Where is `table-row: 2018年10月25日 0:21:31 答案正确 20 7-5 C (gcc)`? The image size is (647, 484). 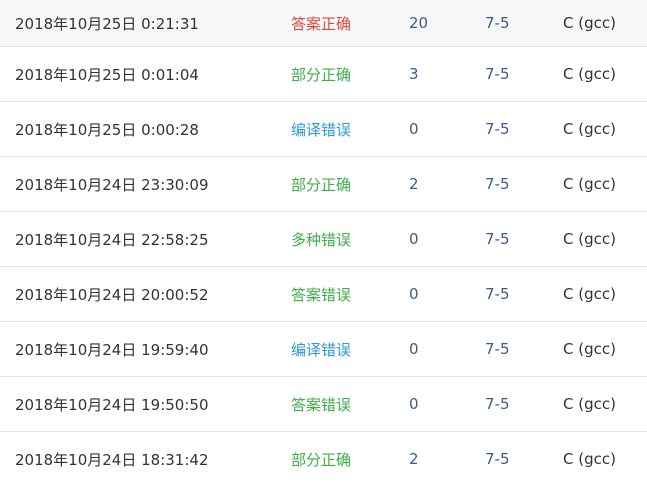 table-row: 2018年10月25日 0:21:31 答案正确 20 7-5 C (gcc) is located at coordinates (323, 23).